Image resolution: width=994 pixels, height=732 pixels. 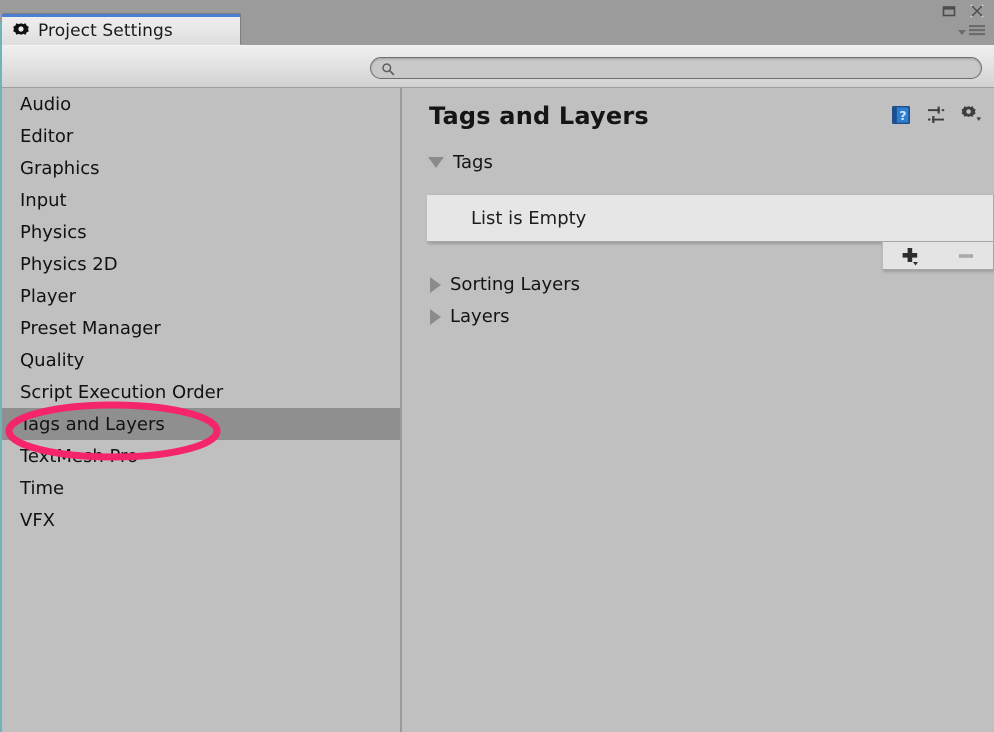 What do you see at coordinates (201, 520) in the screenshot?
I see `sidebar-item-vfx: VFX` at bounding box center [201, 520].